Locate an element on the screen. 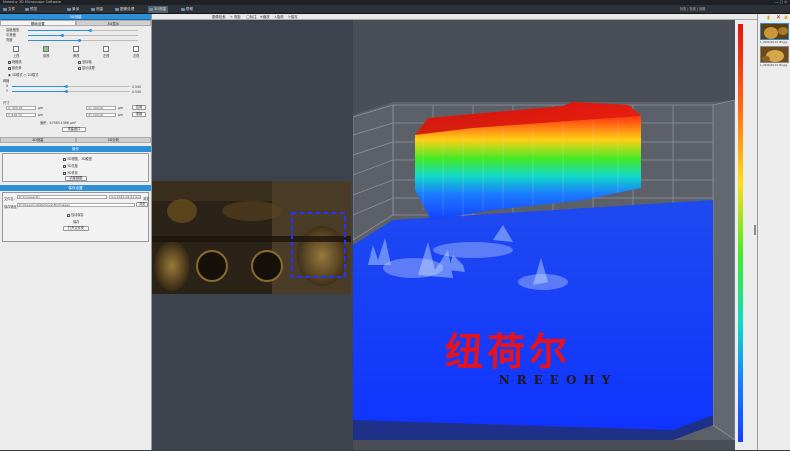 The height and width of the screenshot is (451, 790). preview-icon is located at coordinates (27, 9).